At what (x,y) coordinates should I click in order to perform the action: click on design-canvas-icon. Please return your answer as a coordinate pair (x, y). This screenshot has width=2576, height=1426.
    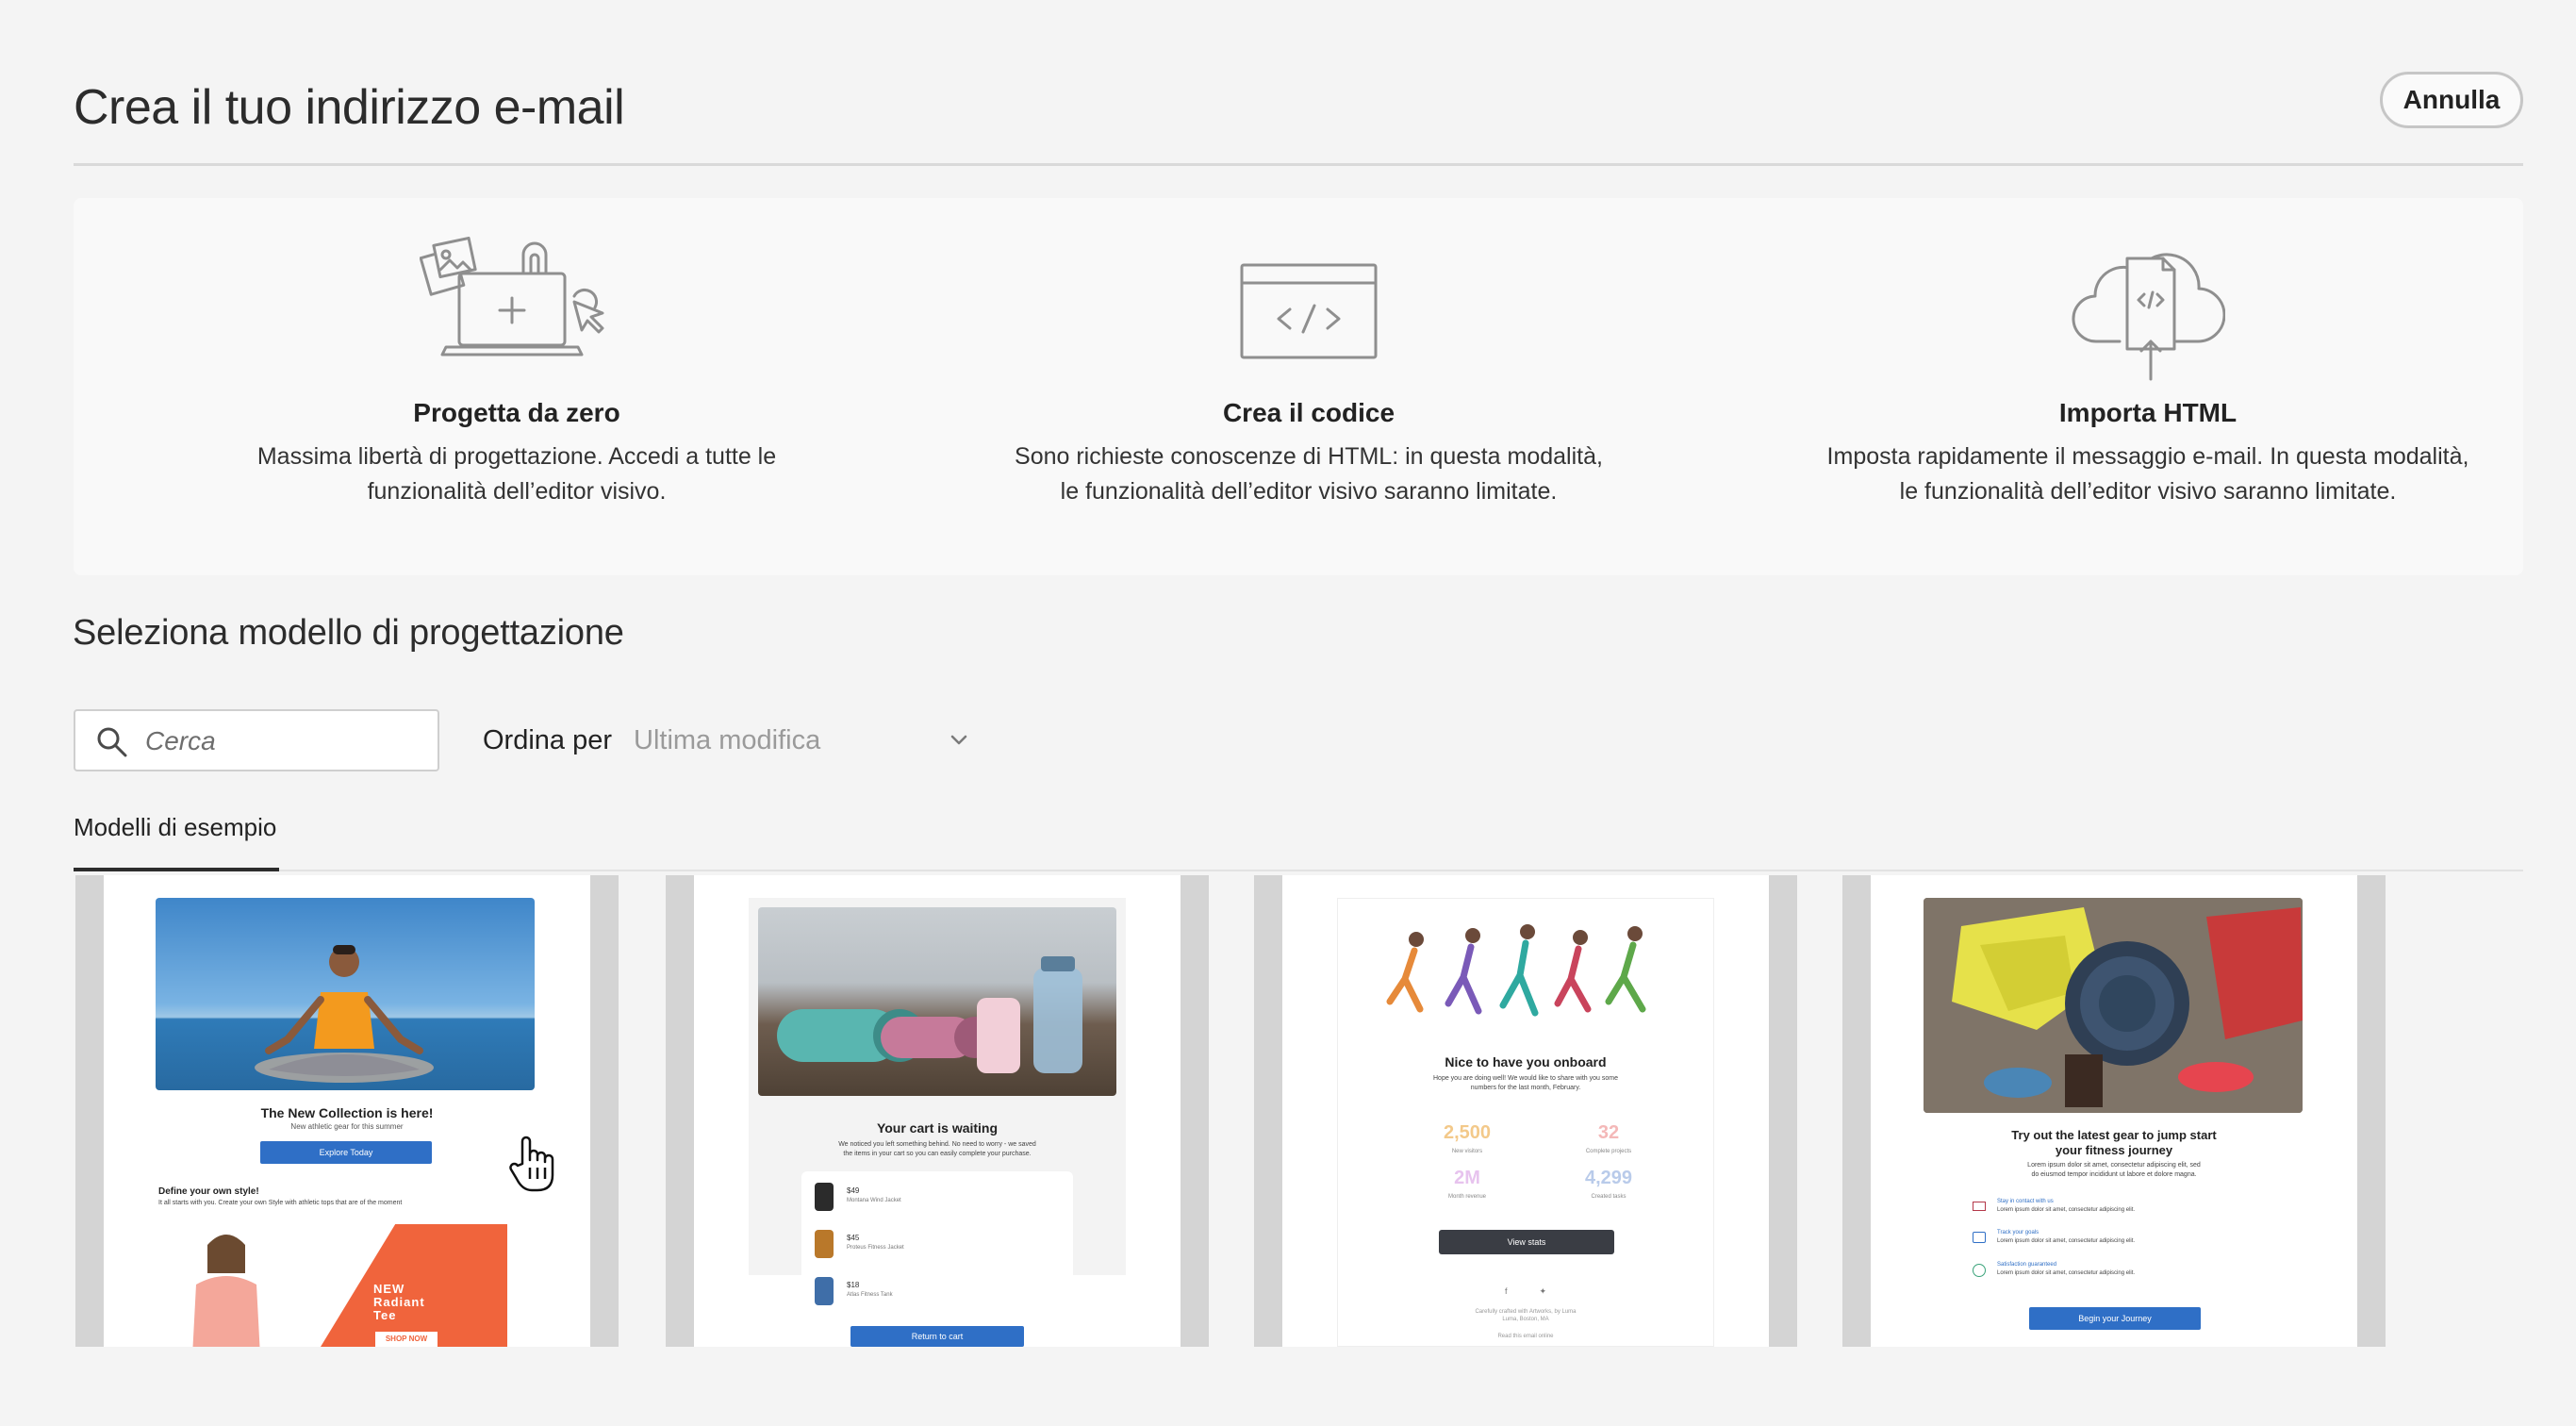
    Looking at the image, I should click on (516, 301).